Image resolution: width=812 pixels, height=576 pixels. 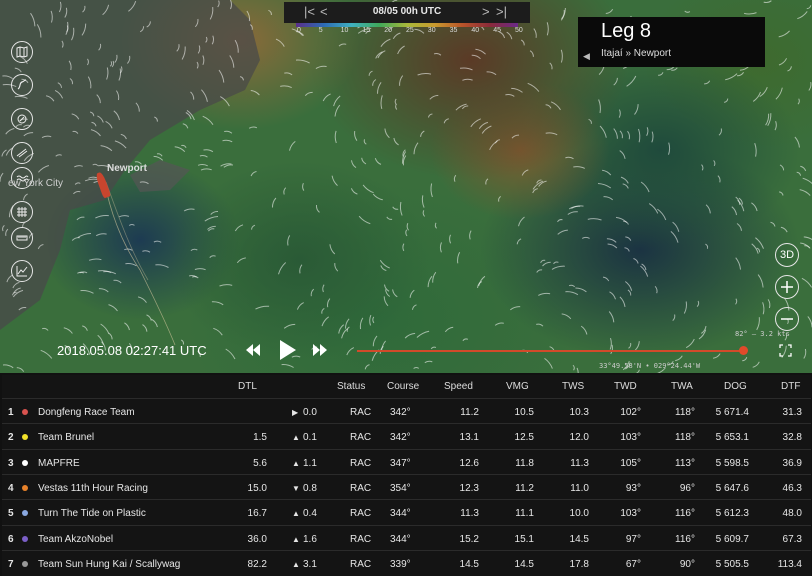 What do you see at coordinates (22, 52) in the screenshot?
I see `map-icon` at bounding box center [22, 52].